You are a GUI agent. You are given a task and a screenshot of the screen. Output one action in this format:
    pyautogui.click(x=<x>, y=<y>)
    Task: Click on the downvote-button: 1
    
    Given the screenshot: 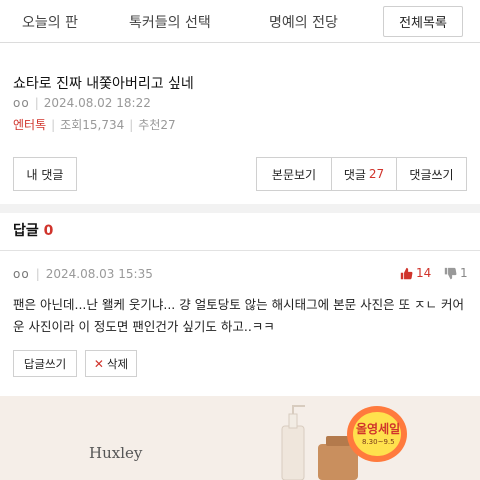 What is the action you would take?
    pyautogui.click(x=456, y=273)
    